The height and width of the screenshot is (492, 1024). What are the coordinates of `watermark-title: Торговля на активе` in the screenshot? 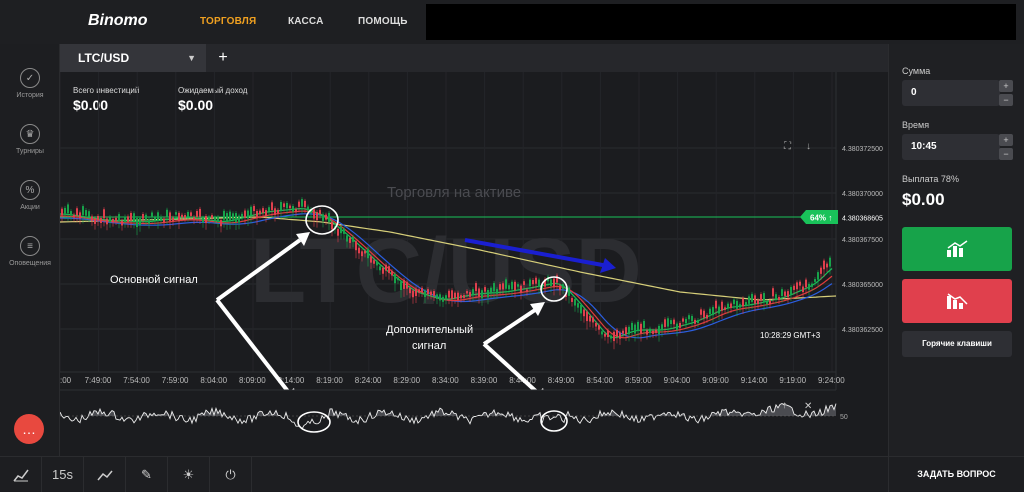 It's located at (454, 192).